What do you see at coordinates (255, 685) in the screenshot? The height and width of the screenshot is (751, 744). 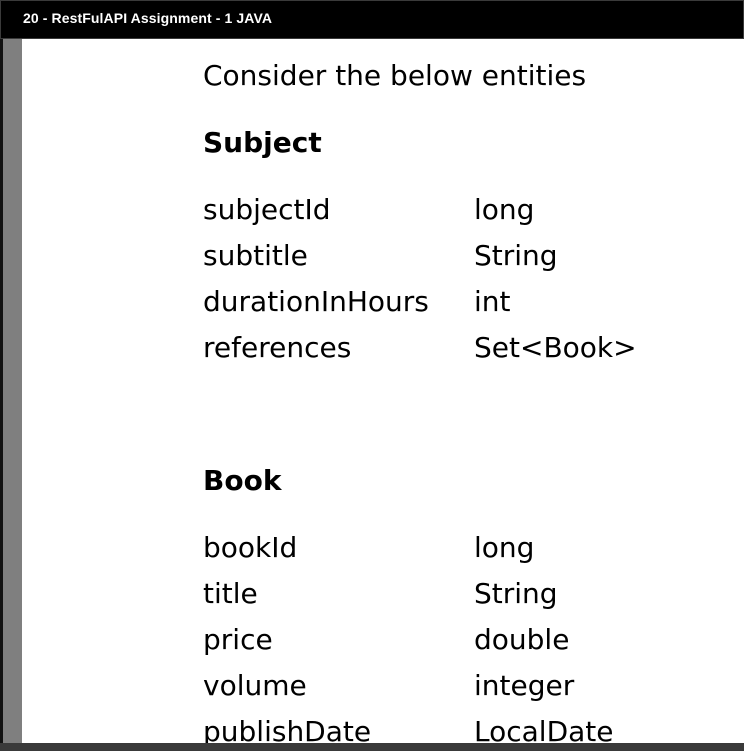 I see `field-name: volume` at bounding box center [255, 685].